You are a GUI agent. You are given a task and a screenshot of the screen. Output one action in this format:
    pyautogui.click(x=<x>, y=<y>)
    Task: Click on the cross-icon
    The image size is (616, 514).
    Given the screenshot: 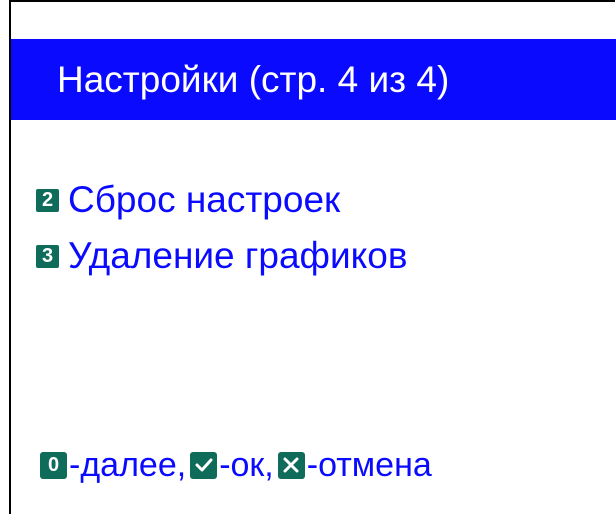 What is the action you would take?
    pyautogui.click(x=291, y=465)
    